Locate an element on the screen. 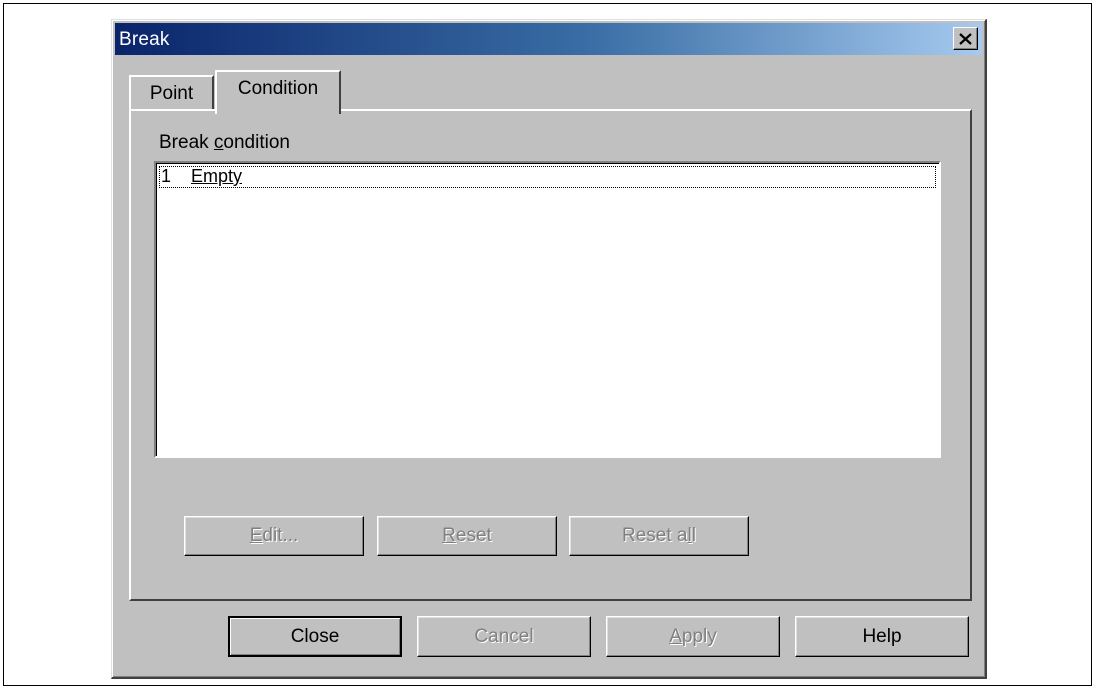  close-button: Close is located at coordinates (315, 636).